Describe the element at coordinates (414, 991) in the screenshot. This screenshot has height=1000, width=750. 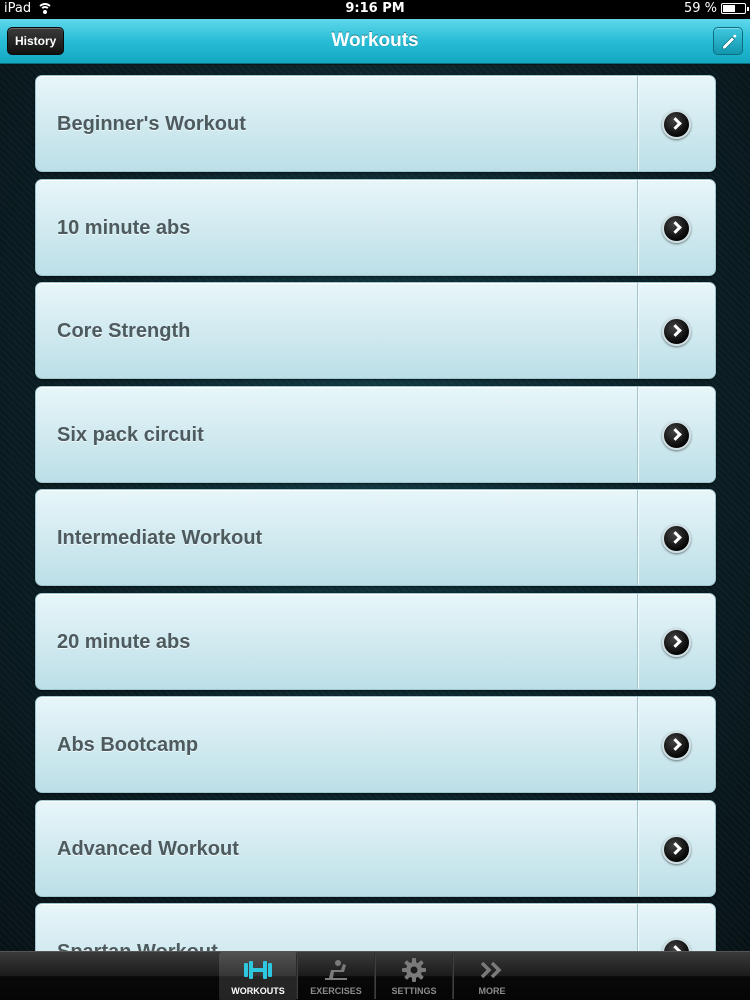
I see `tab-label-settings: SETTINGS` at that location.